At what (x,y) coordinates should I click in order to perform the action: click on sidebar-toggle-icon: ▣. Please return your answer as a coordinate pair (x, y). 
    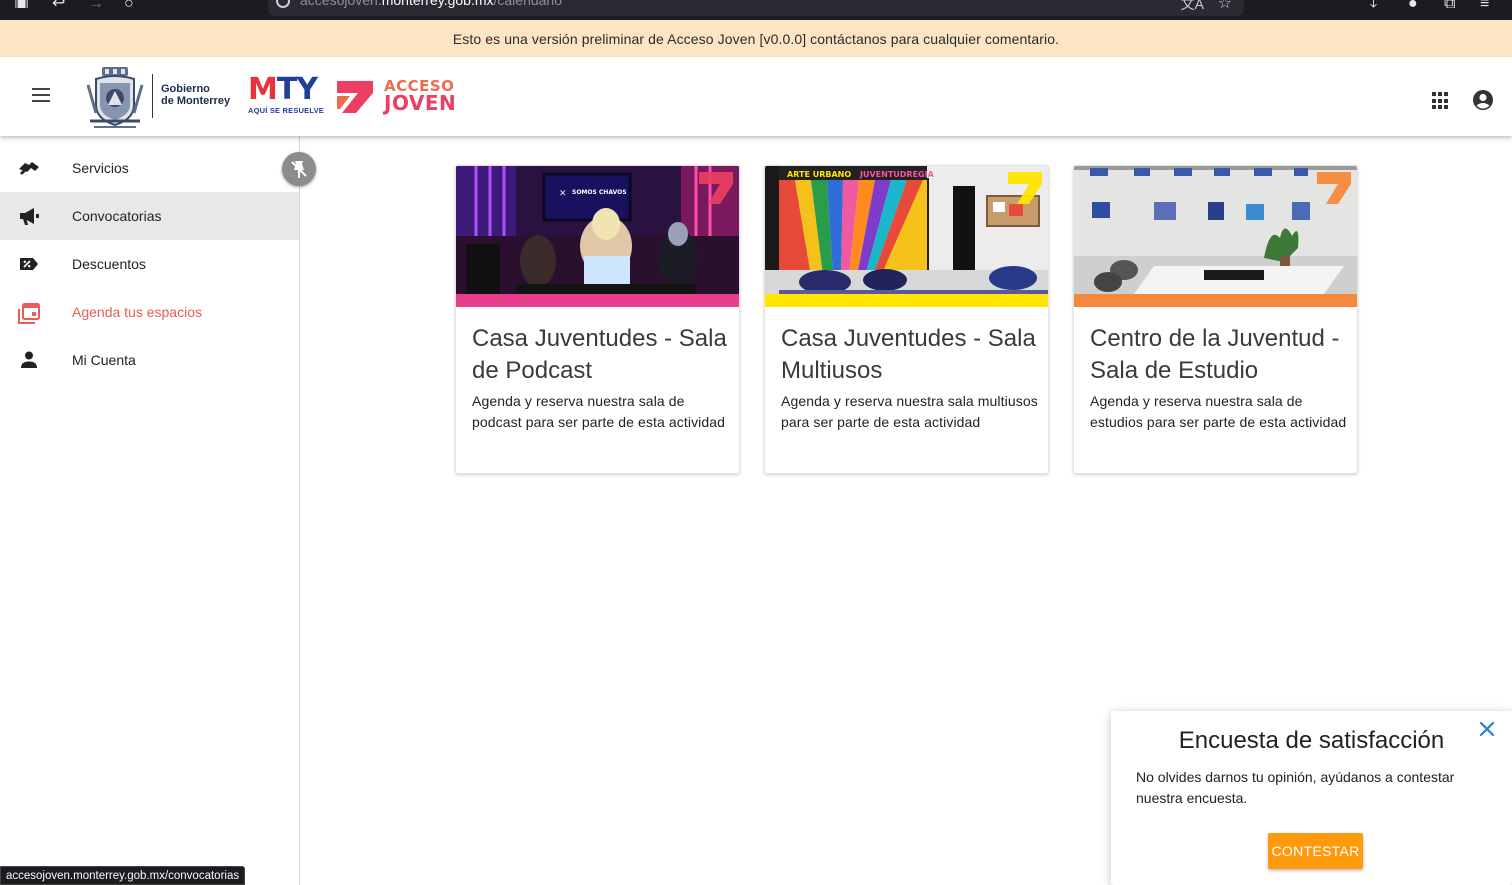
    Looking at the image, I should click on (21, 4).